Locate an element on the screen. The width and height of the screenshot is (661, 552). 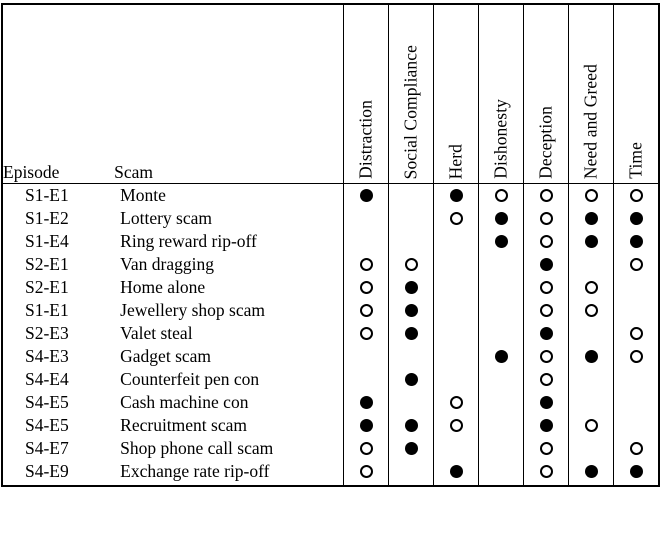
cell-episode: S4-E5 is located at coordinates (58, 402).